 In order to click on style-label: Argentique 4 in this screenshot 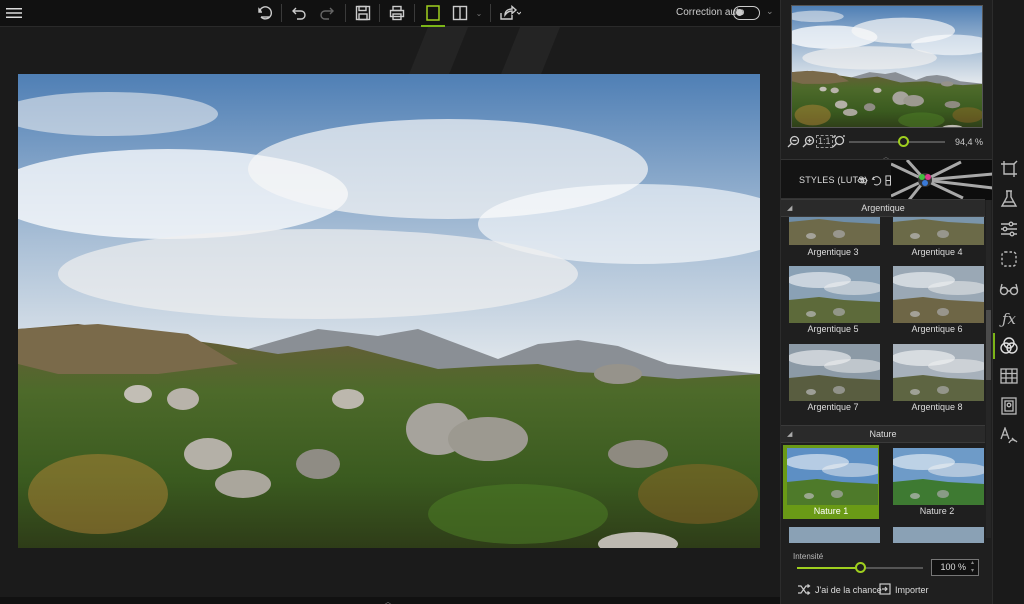, I will do `click(937, 252)`.